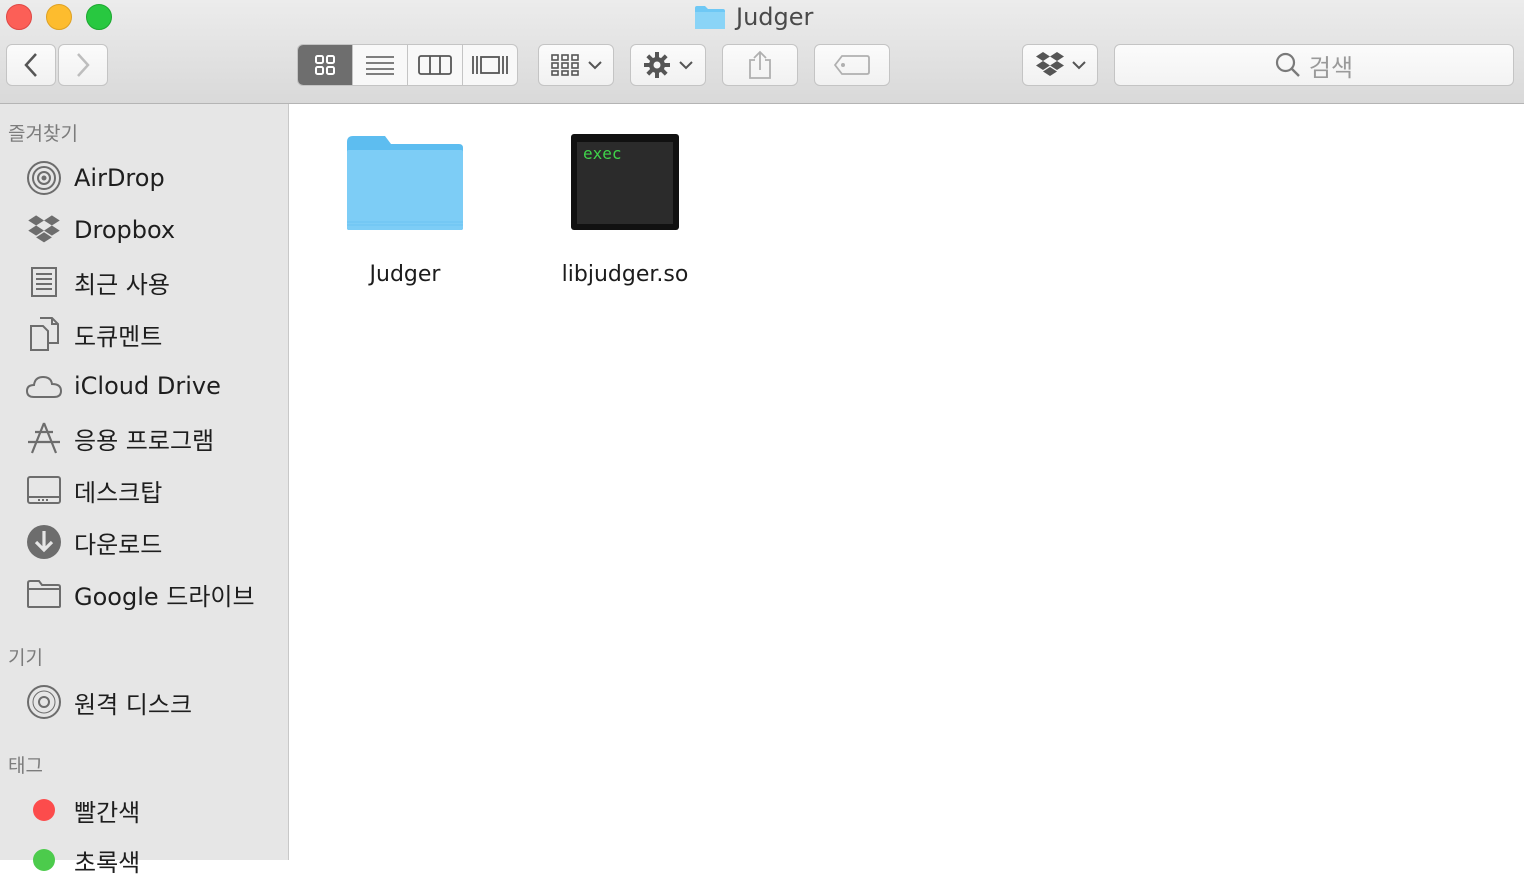 The height and width of the screenshot is (880, 1524). I want to click on sidebar-item-google-drive: Google 드라이브, so click(139, 594).